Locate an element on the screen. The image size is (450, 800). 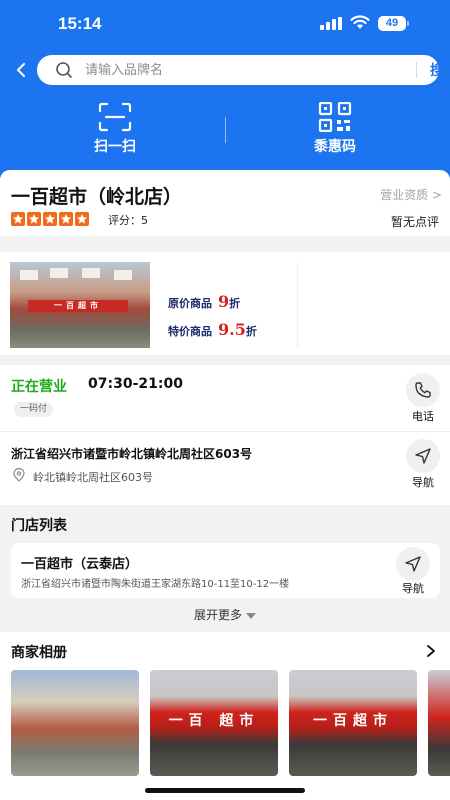
scan-button: 扫一扫 is located at coordinates (115, 131).